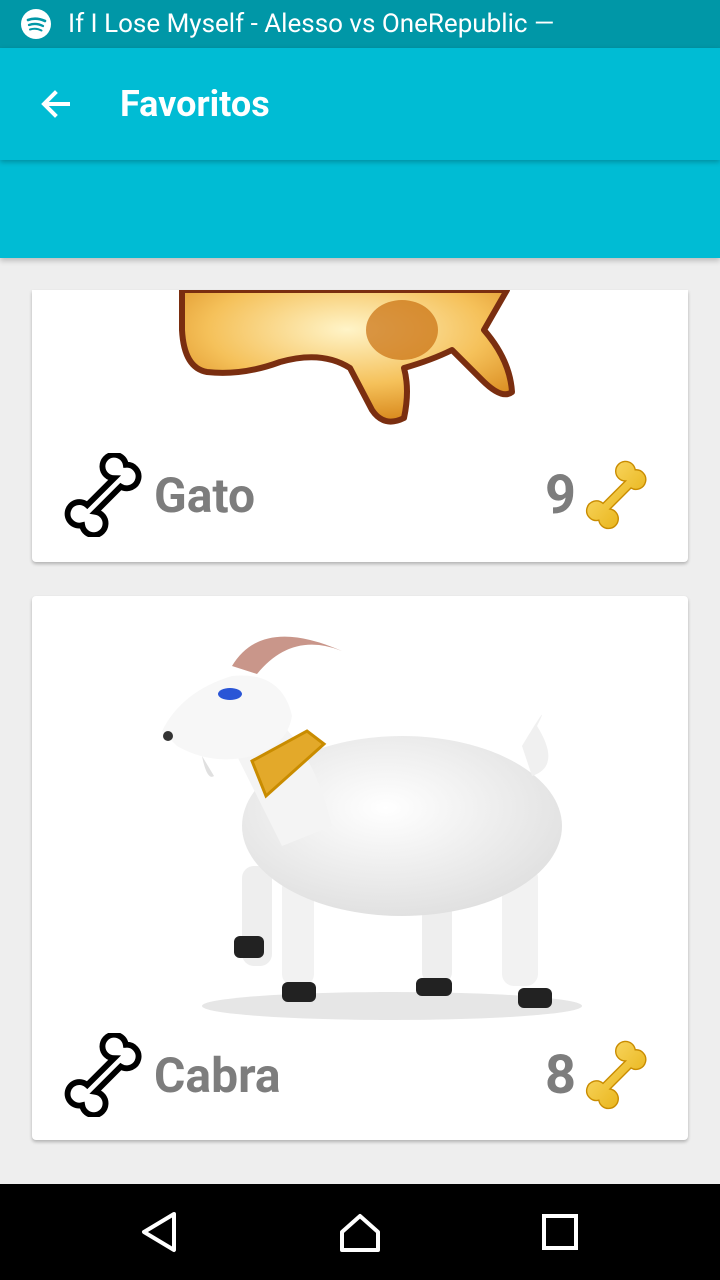 The width and height of the screenshot is (720, 1280). What do you see at coordinates (217, 1075) in the screenshot?
I see `animal-name: Cabra` at bounding box center [217, 1075].